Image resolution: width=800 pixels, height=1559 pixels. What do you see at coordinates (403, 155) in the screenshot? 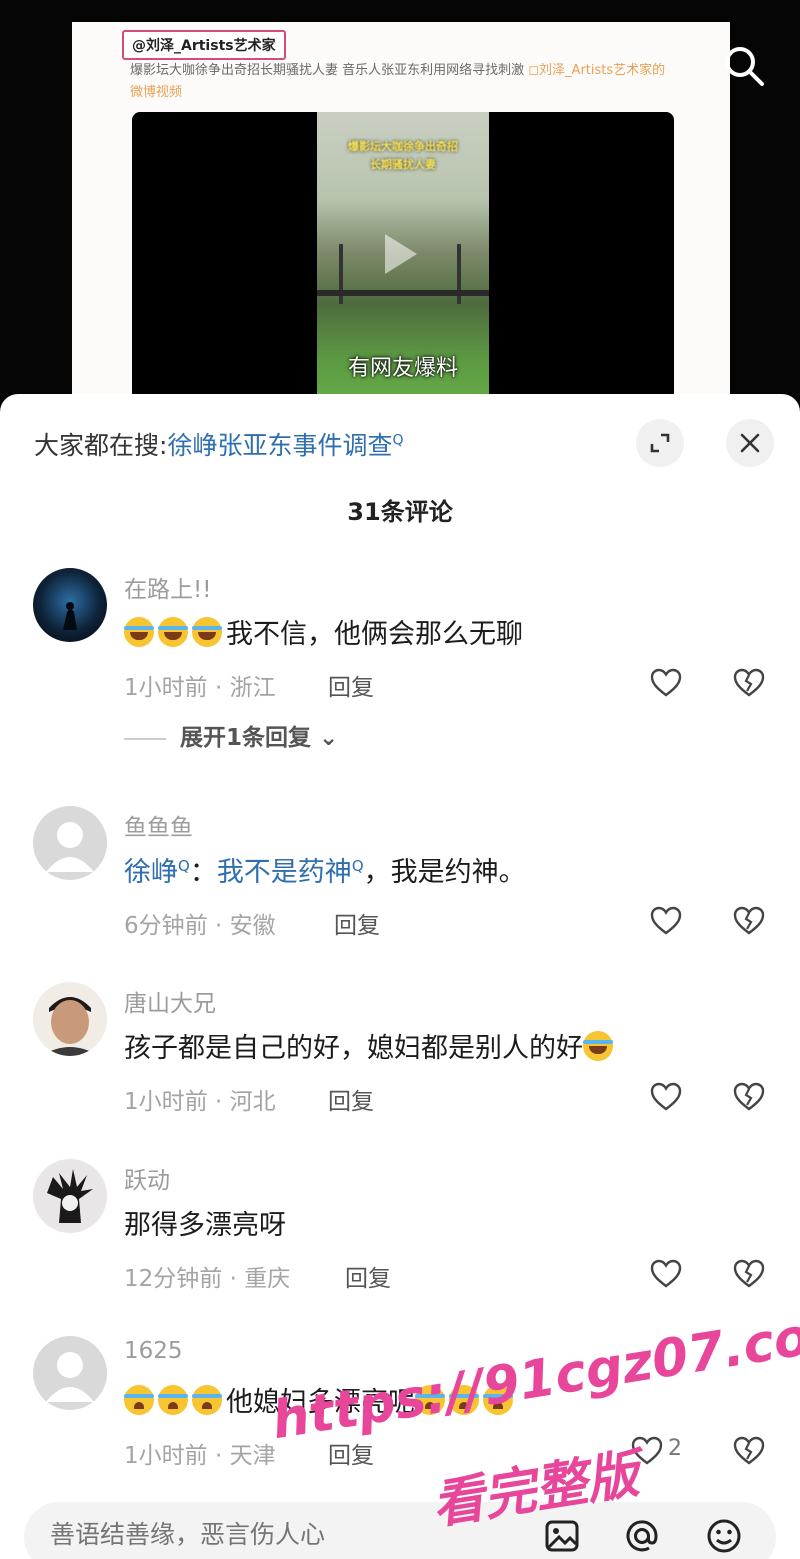
I see `thumbnail-title: 爆影坛大咖徐争出奇招长期骚扰人妻` at bounding box center [403, 155].